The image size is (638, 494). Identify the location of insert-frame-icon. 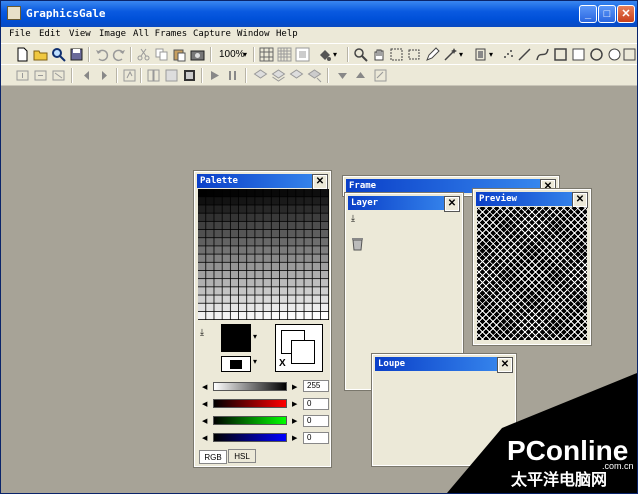
(40, 75).